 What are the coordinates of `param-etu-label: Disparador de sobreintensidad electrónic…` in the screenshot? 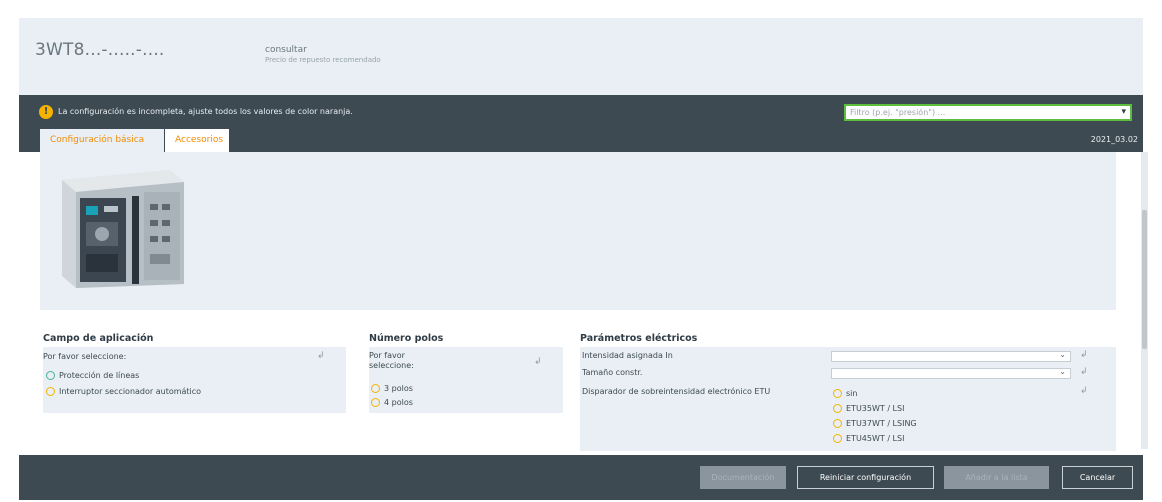 It's located at (676, 391).